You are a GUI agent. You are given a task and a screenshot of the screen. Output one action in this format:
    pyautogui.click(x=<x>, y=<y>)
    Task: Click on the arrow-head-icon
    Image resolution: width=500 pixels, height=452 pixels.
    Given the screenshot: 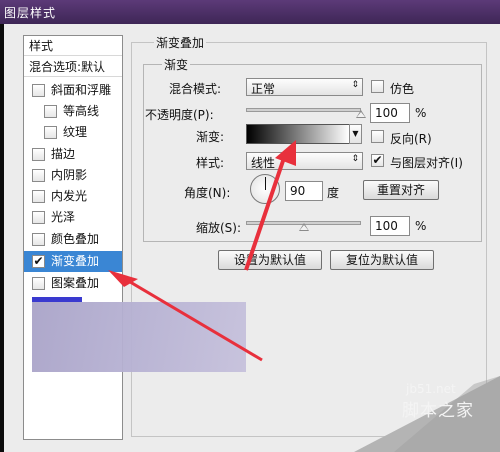 What is the action you would take?
    pyautogui.click(x=285, y=153)
    